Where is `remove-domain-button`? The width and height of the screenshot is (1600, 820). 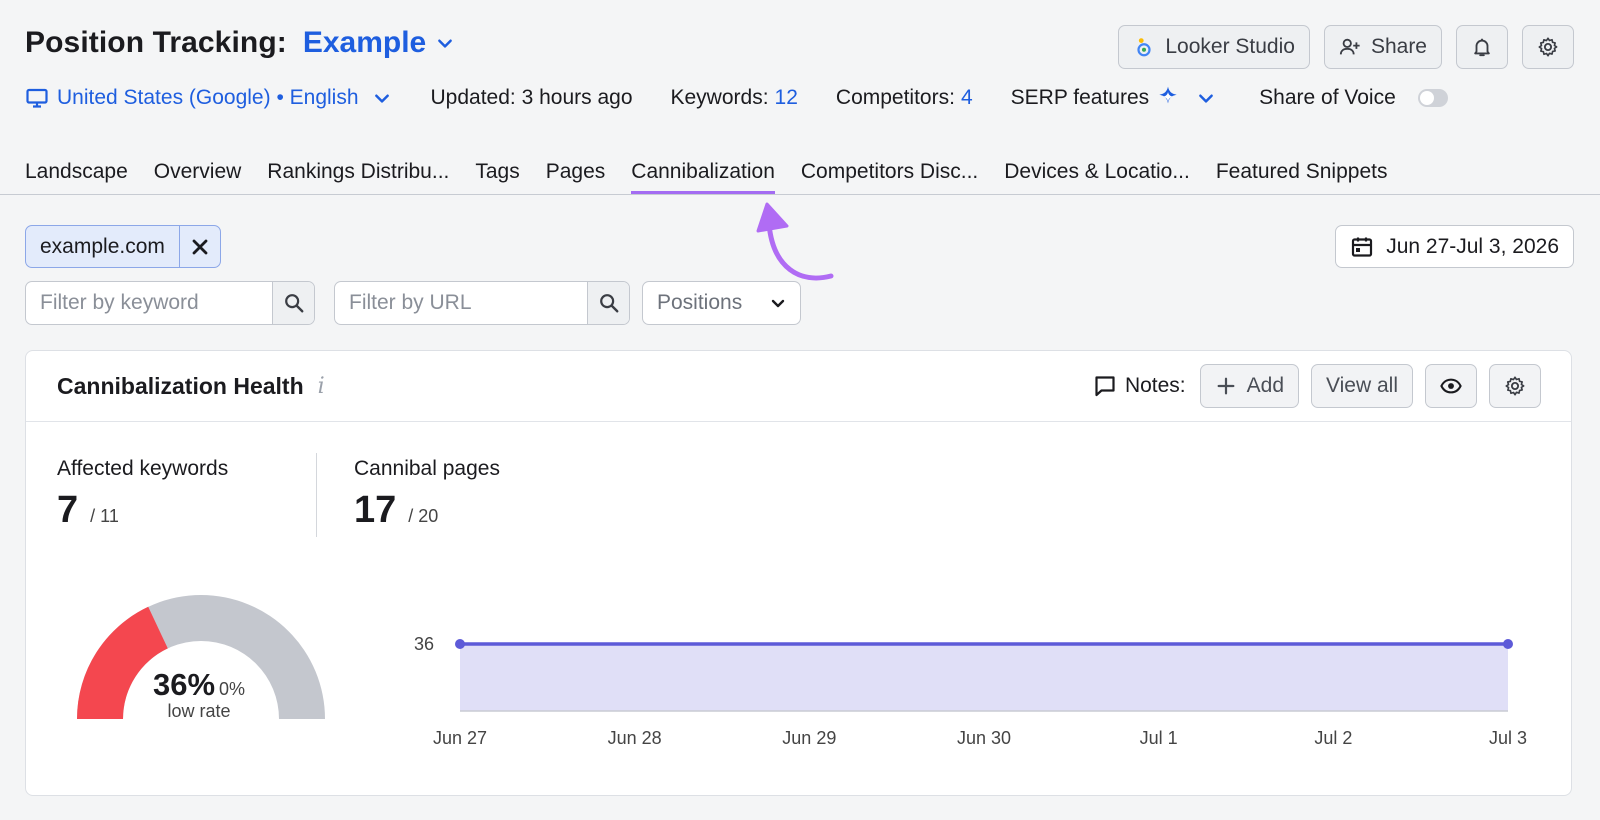 remove-domain-button is located at coordinates (200, 246).